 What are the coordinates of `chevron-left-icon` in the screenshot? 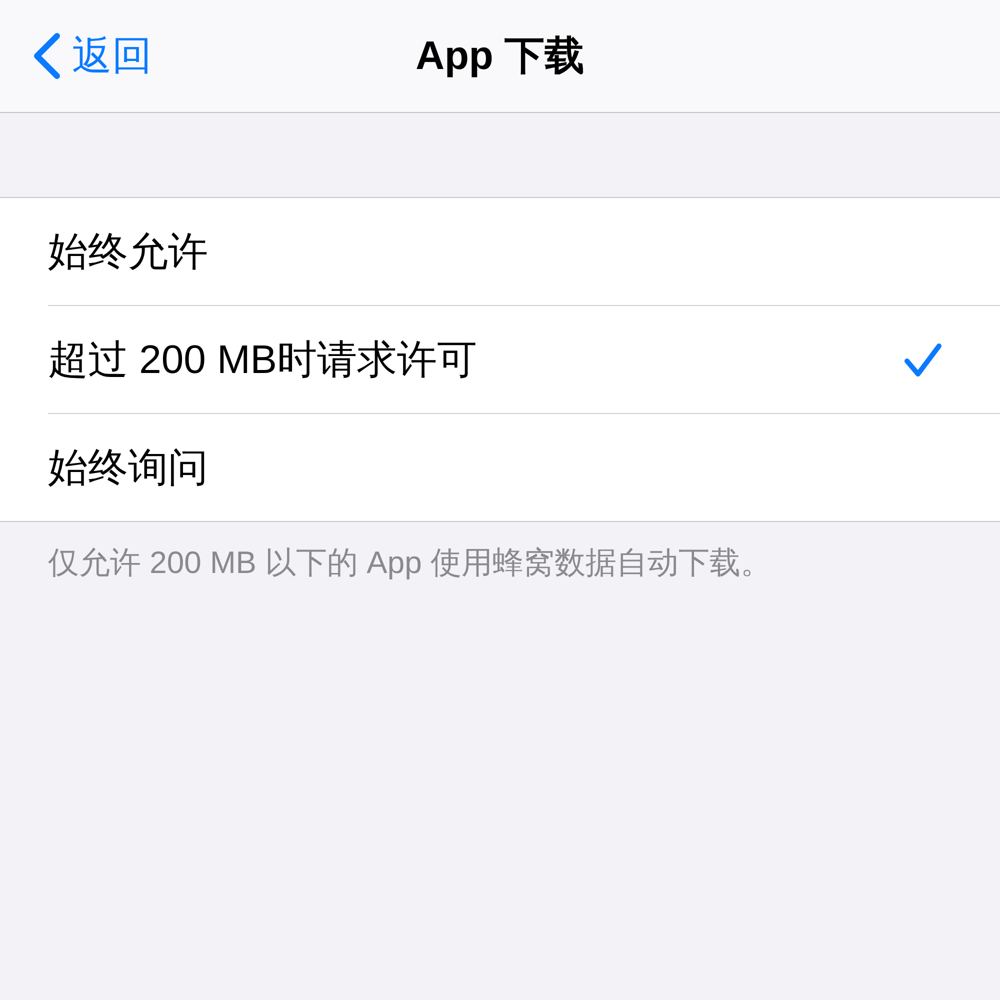 It's located at (47, 56).